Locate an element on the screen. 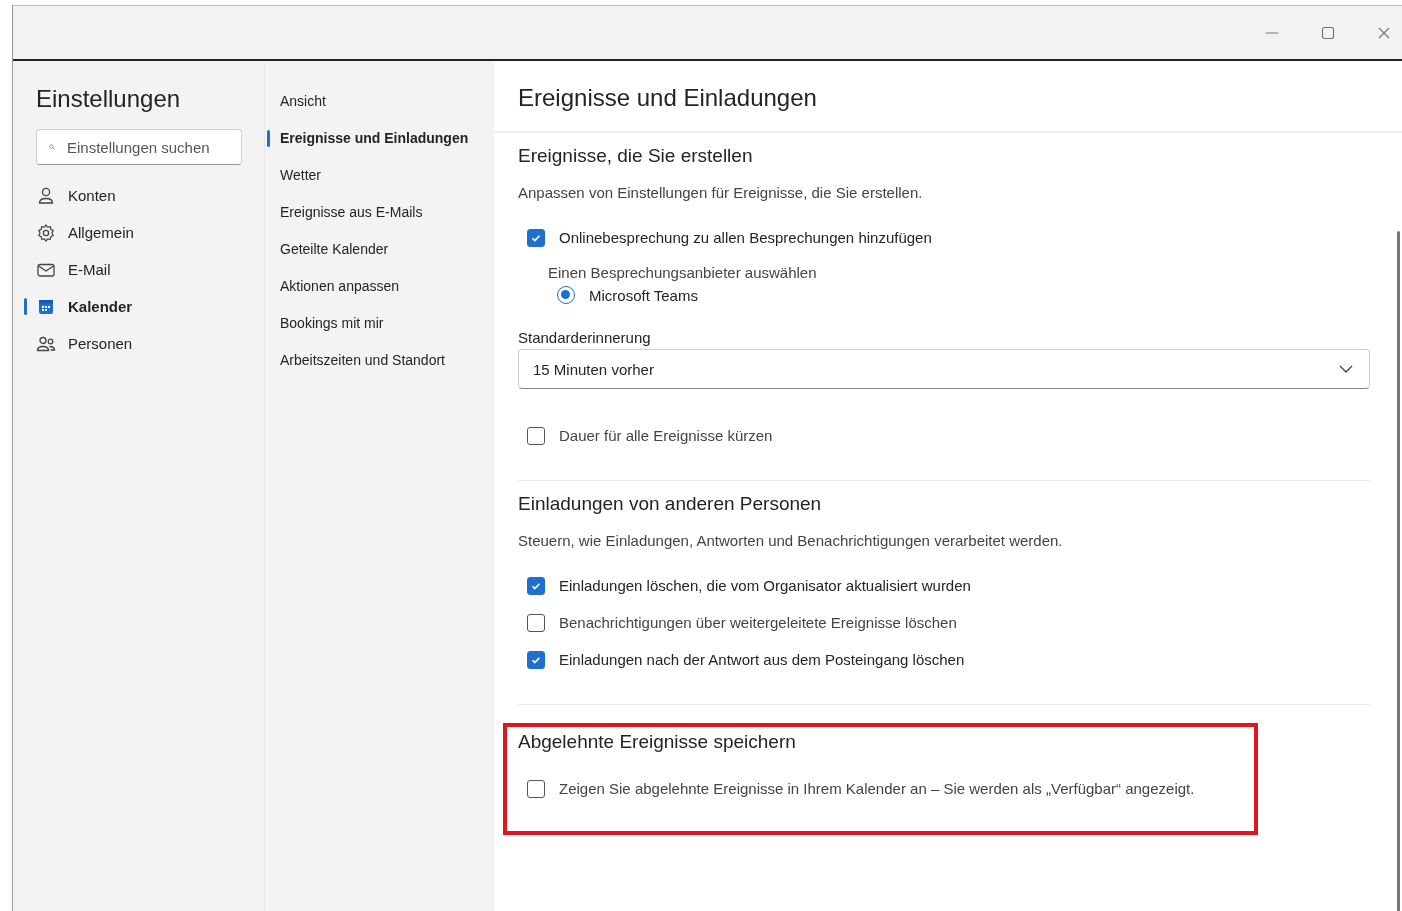 The width and height of the screenshot is (1402, 911). checkbox-option: Dauer für alle Ereignisse kürzen is located at coordinates (944, 435).